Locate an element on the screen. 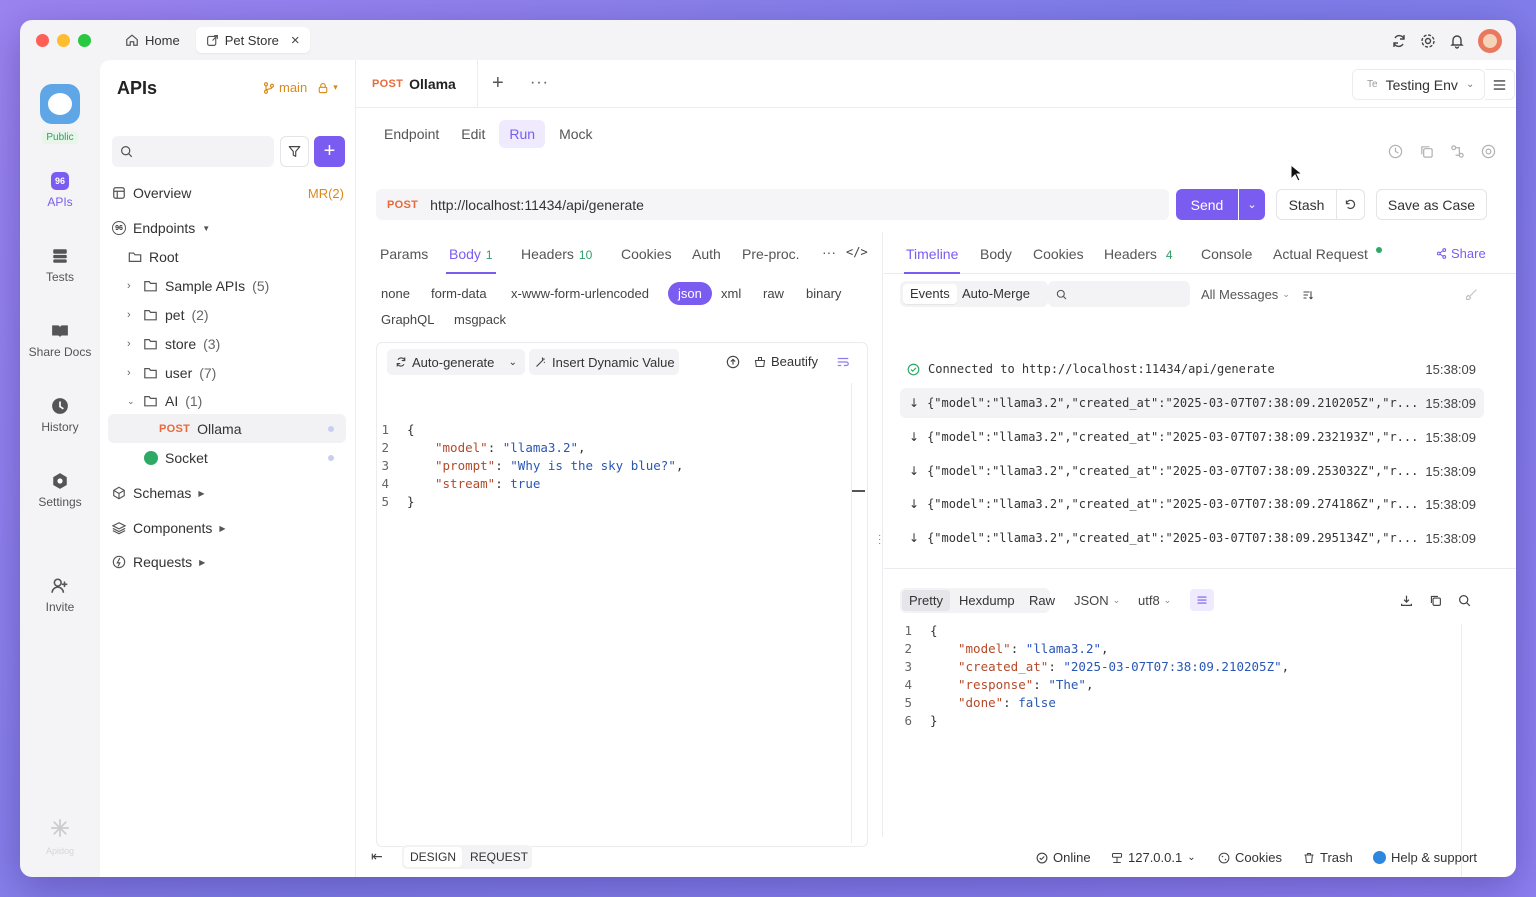 This screenshot has height=897, width=1536. tab-response-headers: Headers 4 is located at coordinates (1138, 254).